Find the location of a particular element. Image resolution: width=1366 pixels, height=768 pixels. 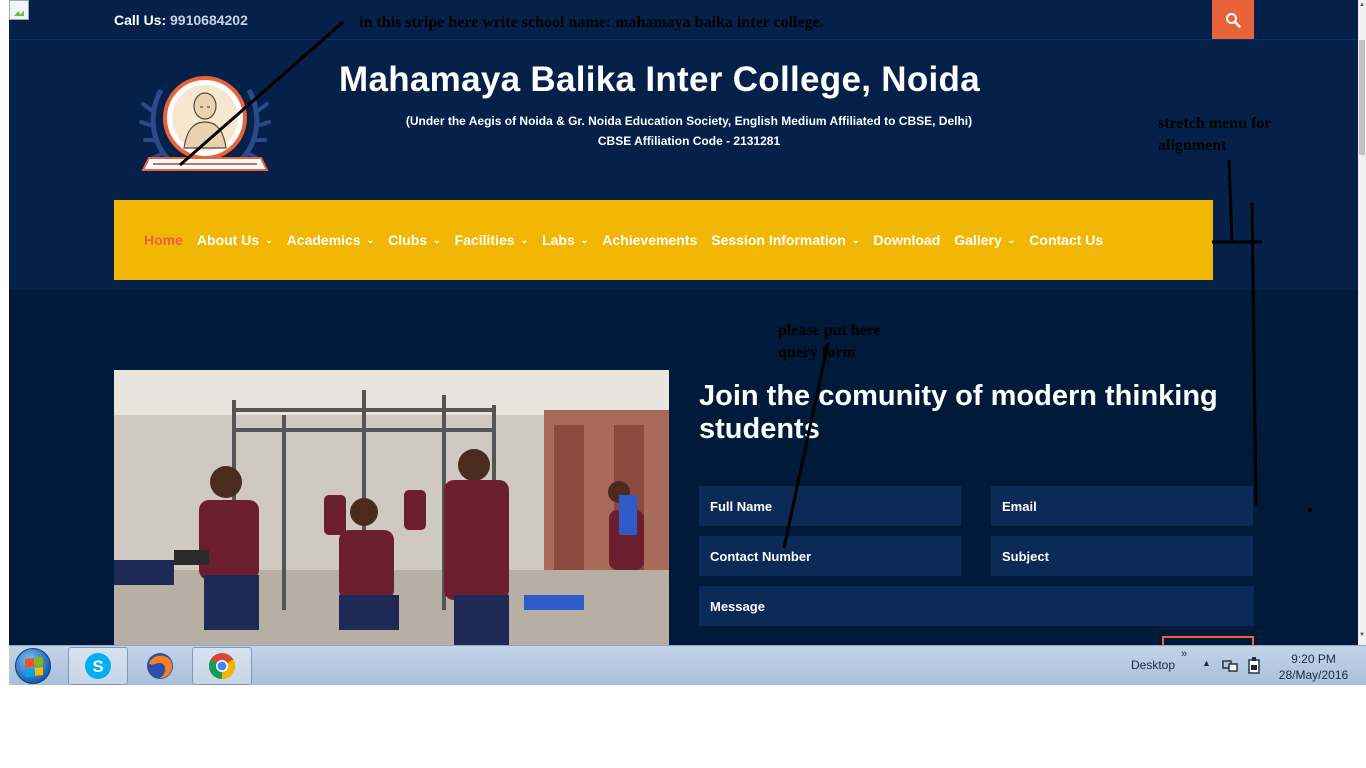

power-icon is located at coordinates (1254, 665).